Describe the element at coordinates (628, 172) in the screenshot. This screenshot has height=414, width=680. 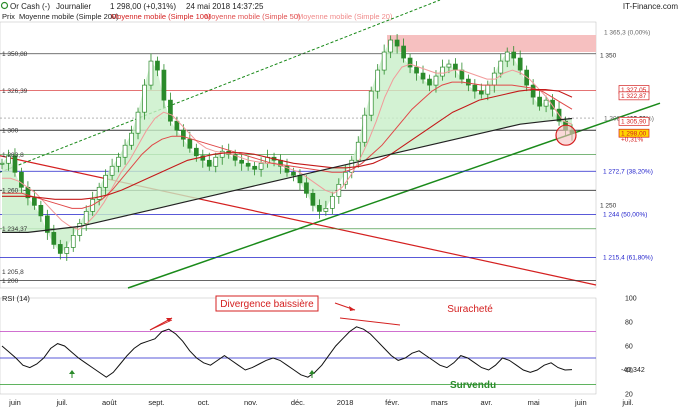
I see `price-axis-label: 1 272,7 (38,20%)` at that location.